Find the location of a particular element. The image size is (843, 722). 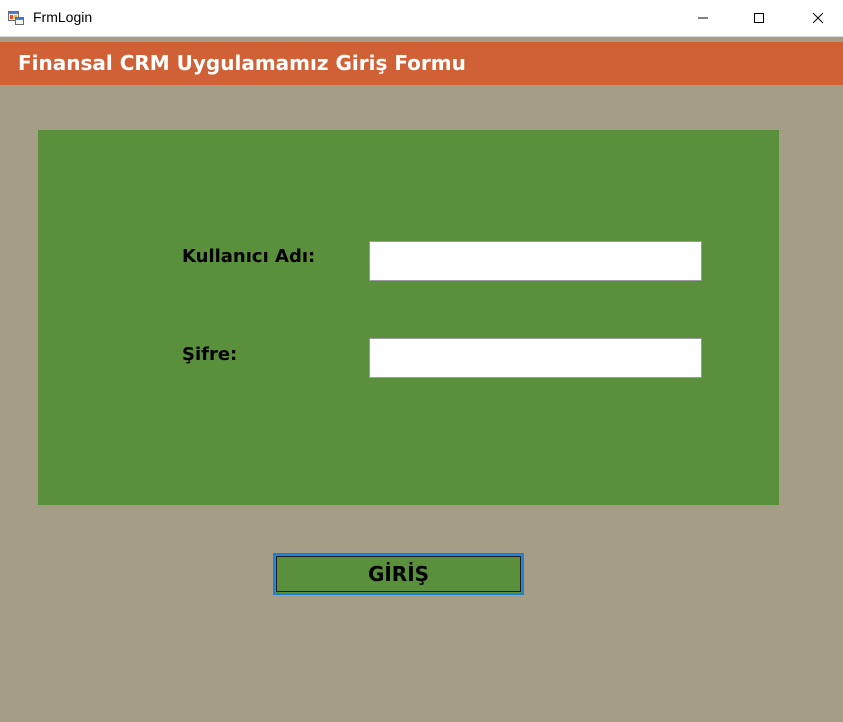

password-label: Şifre: is located at coordinates (210, 354).